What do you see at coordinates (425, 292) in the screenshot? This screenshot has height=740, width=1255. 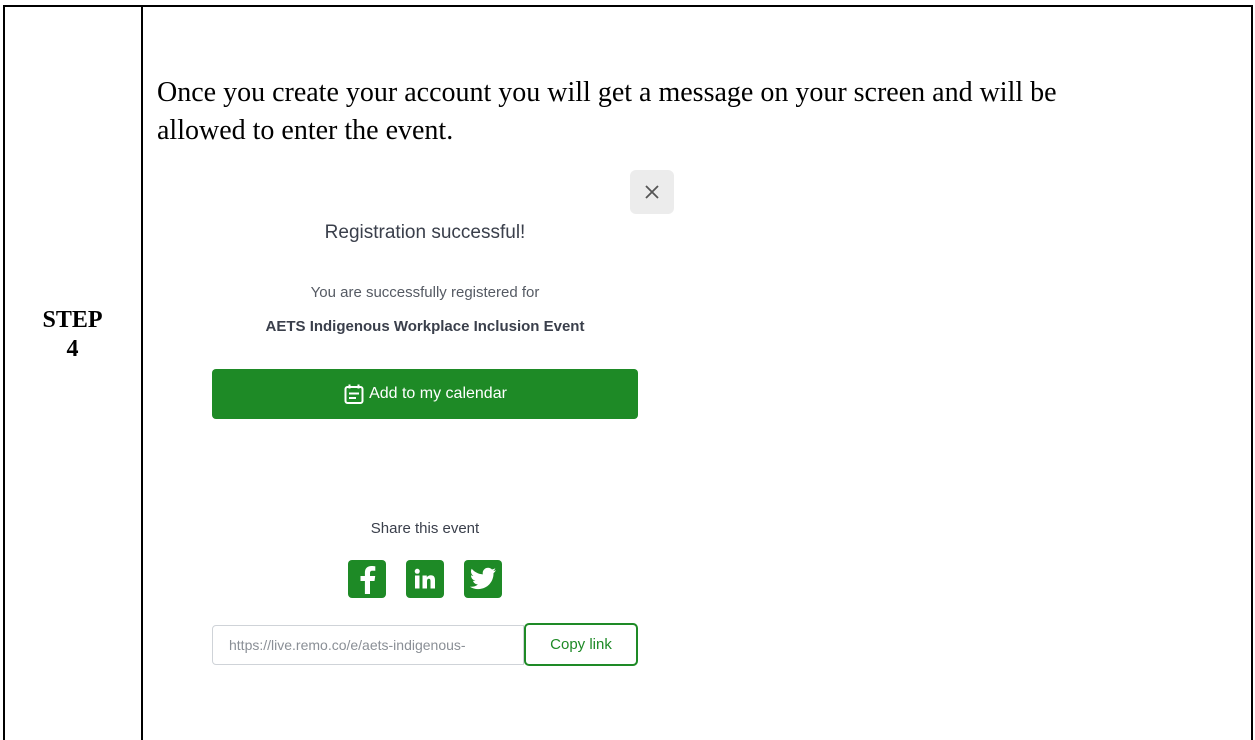 I see `dialog-subtitle: You are successfully registered for` at bounding box center [425, 292].